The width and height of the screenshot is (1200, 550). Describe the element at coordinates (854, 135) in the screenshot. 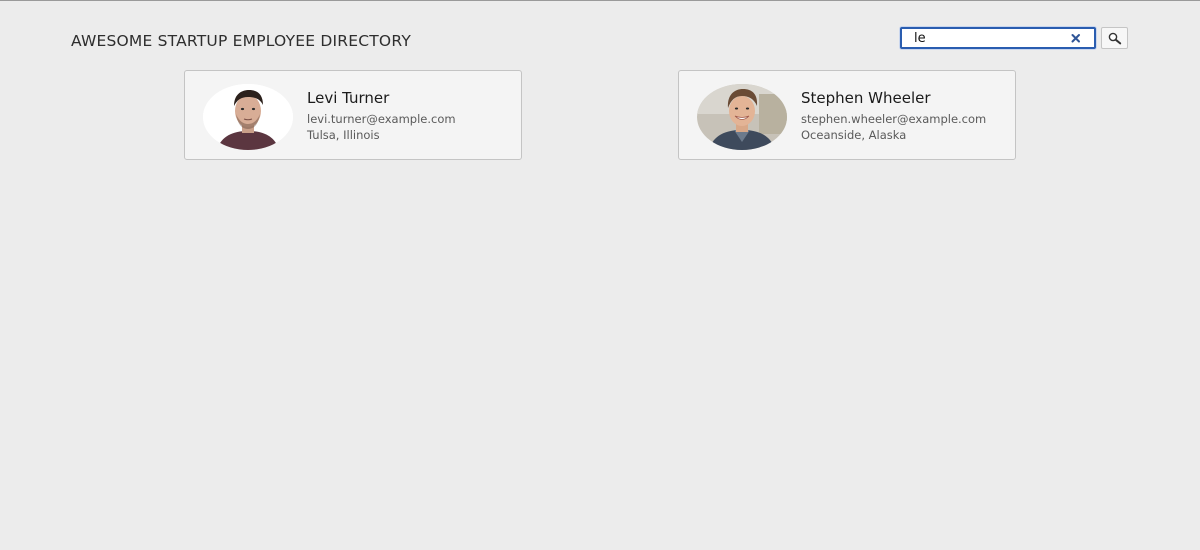

I see `employee-location: Oceanside, Alaska` at that location.